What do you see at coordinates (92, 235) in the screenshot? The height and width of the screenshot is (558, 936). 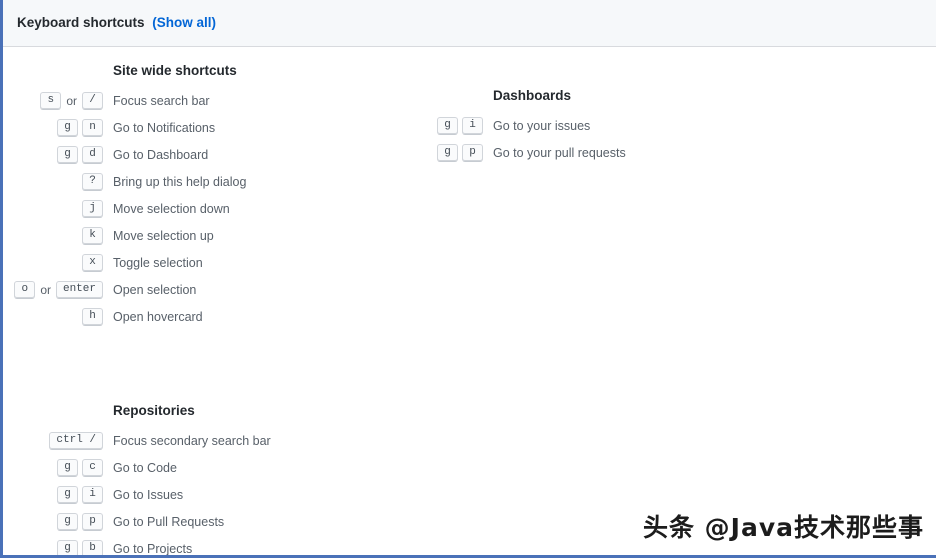 I see `key-k: k` at bounding box center [92, 235].